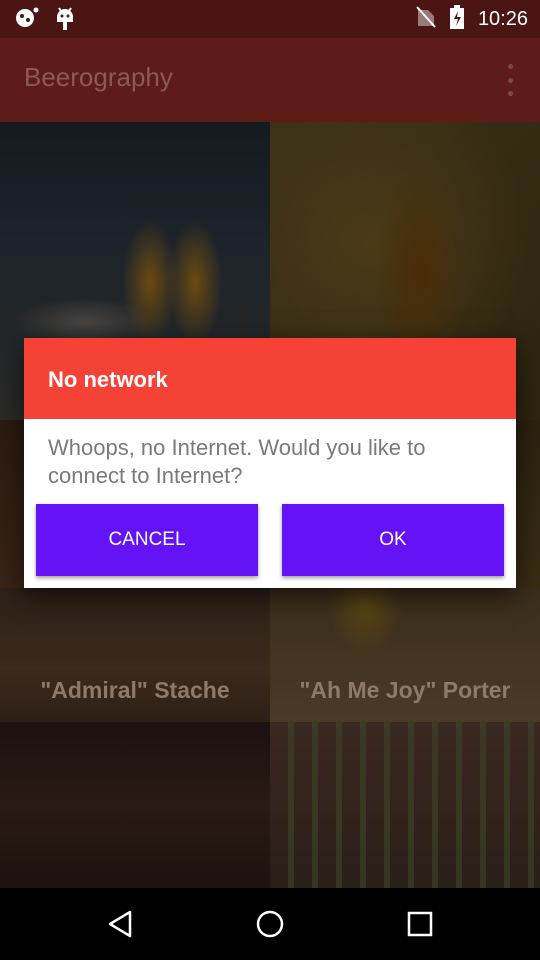 The height and width of the screenshot is (960, 540). What do you see at coordinates (27, 21) in the screenshot?
I see `notification-icon` at bounding box center [27, 21].